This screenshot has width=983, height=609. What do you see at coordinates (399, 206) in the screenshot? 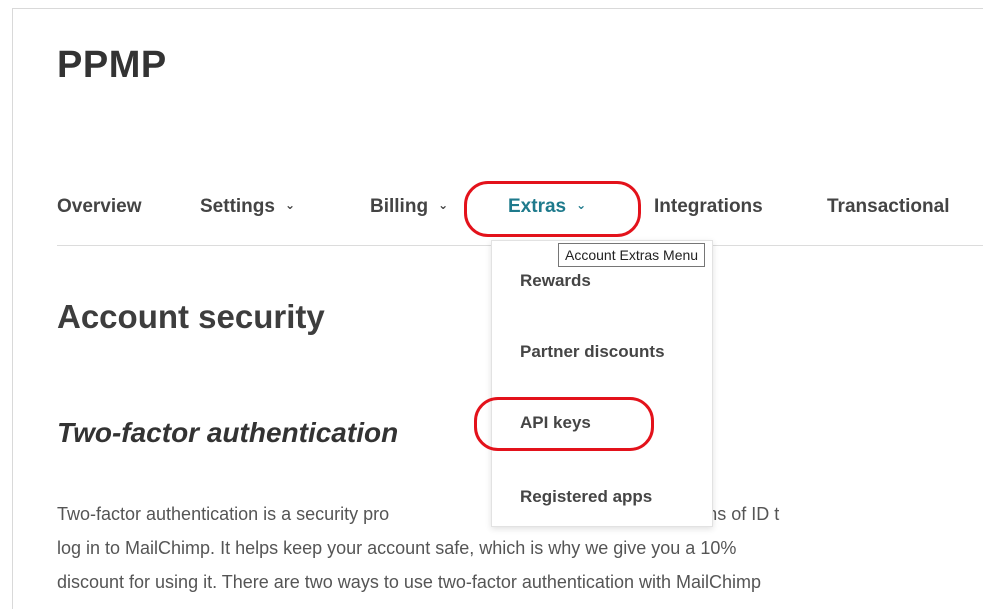
I see `nav-item-label: Billing` at bounding box center [399, 206].